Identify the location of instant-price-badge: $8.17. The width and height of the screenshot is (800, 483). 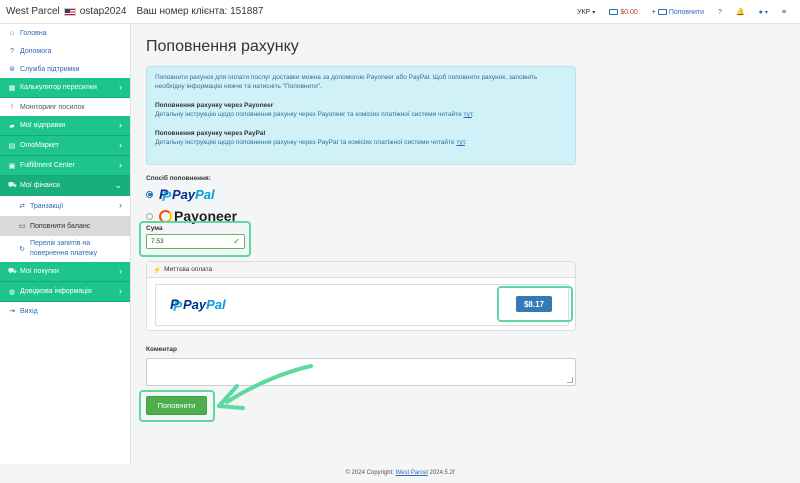
(534, 304).